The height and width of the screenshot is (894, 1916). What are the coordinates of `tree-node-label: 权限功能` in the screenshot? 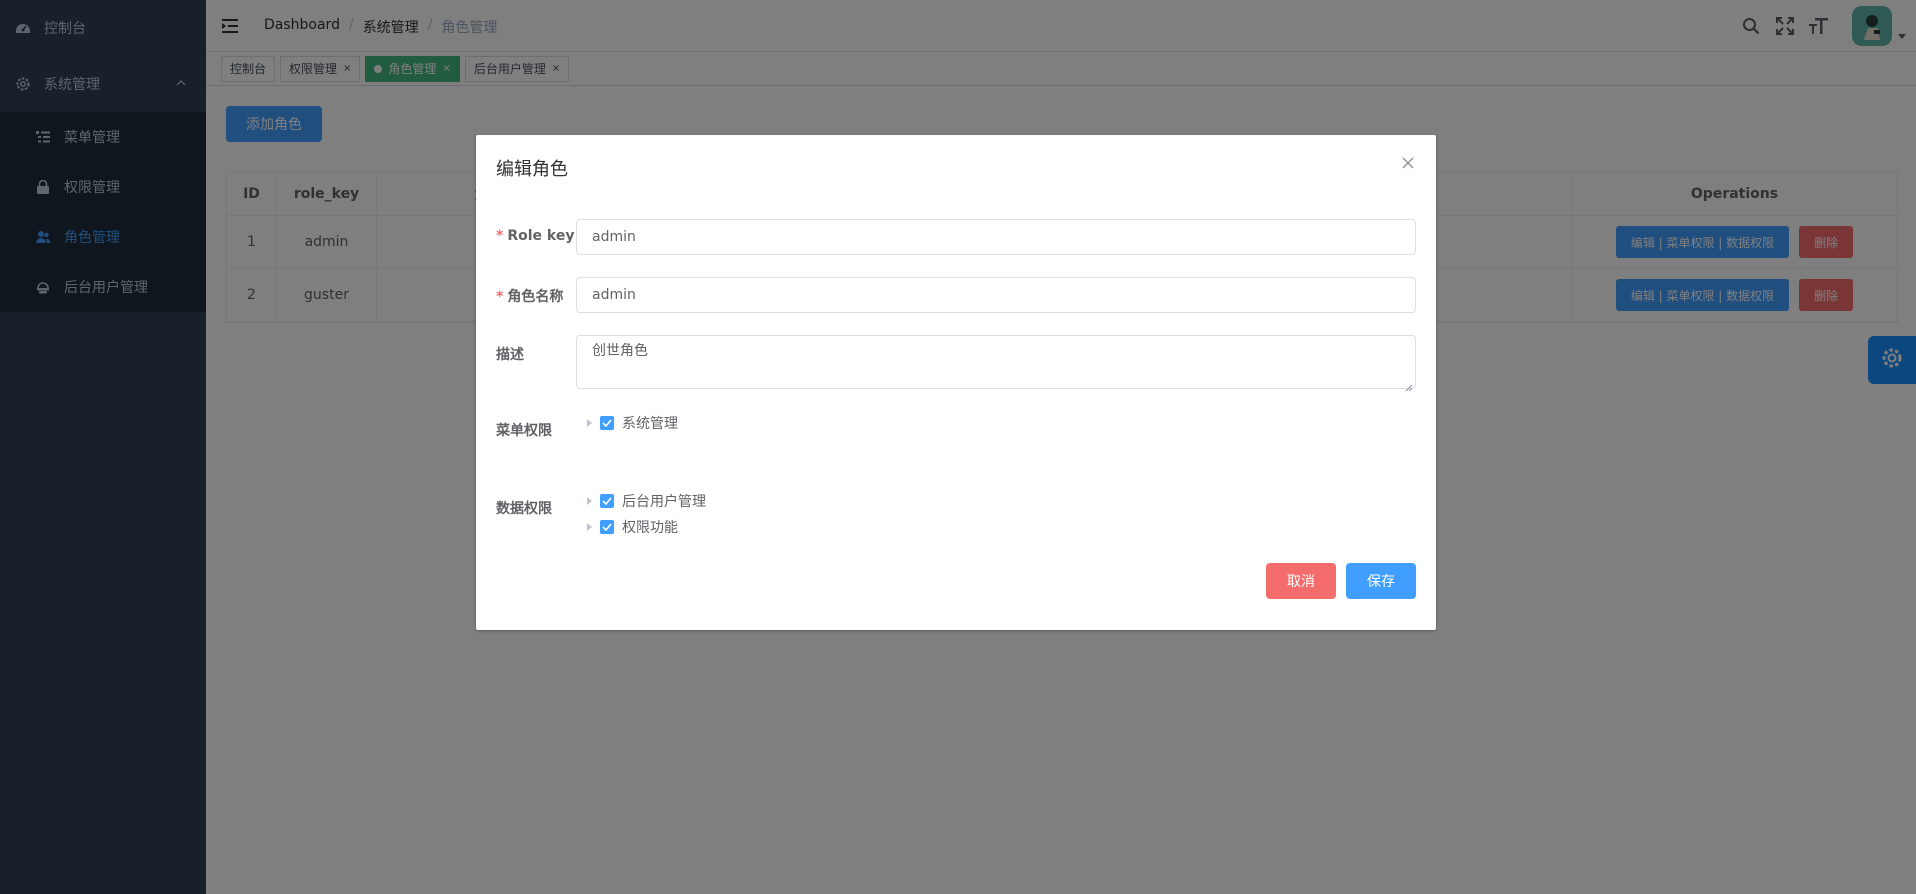 It's located at (650, 528).